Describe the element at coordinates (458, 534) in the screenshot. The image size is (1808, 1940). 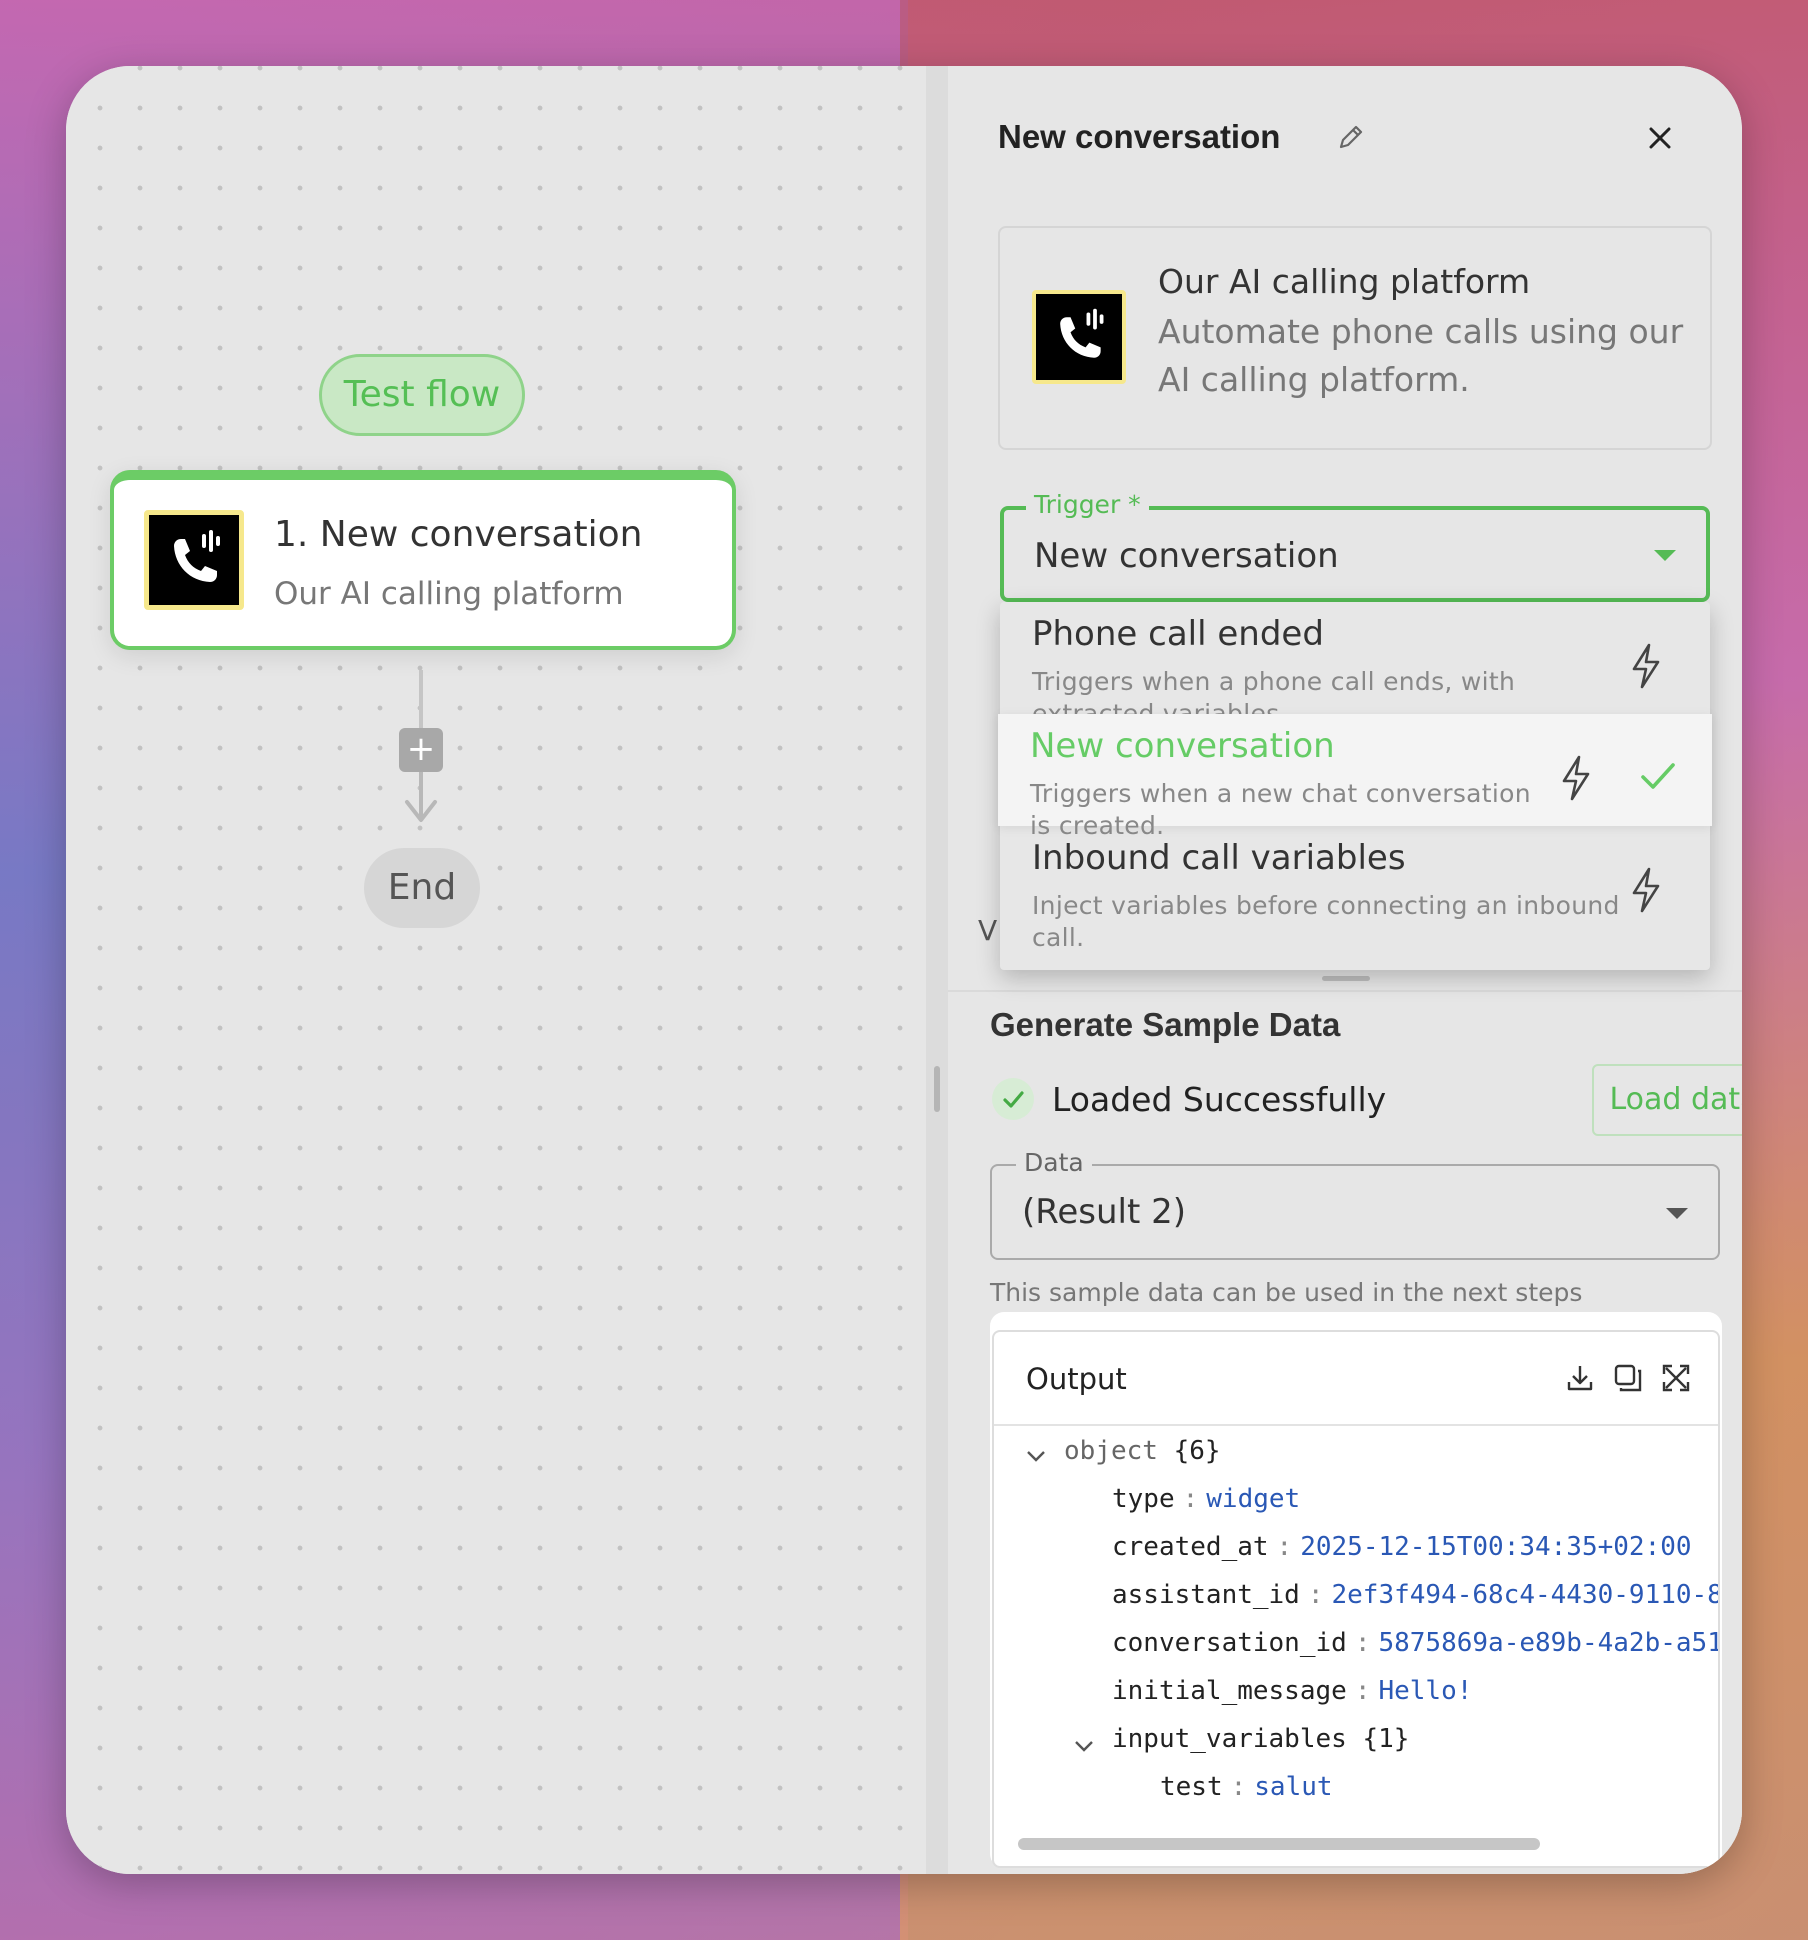
I see `node-title: 1. New conversation` at that location.